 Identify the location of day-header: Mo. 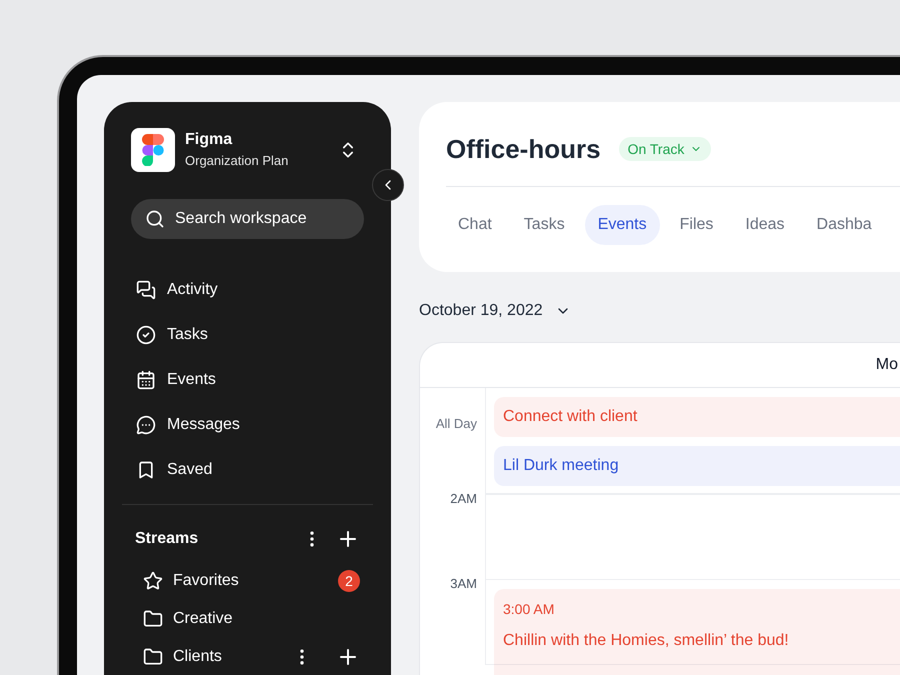
(887, 365).